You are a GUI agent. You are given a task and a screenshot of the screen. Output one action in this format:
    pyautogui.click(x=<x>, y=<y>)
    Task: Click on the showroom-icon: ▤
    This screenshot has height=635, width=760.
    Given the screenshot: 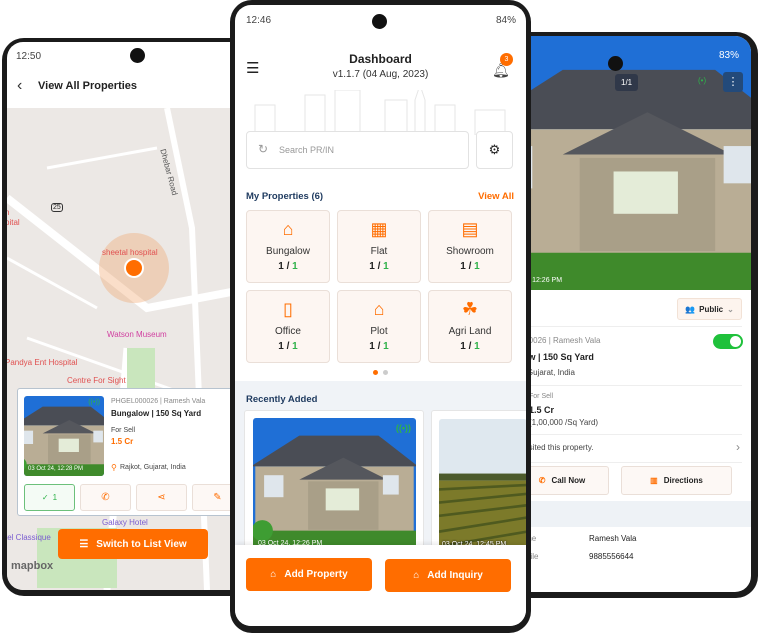 What is the action you would take?
    pyautogui.click(x=470, y=229)
    